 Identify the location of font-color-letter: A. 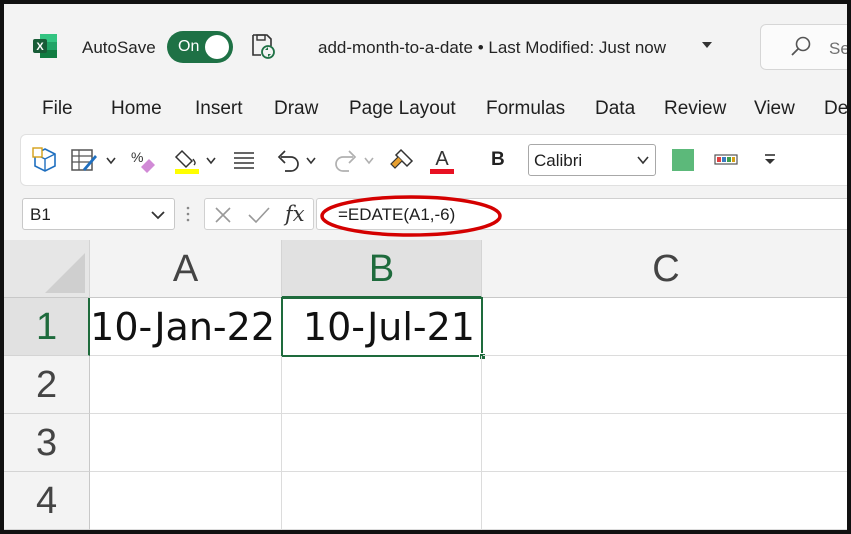
(442, 159).